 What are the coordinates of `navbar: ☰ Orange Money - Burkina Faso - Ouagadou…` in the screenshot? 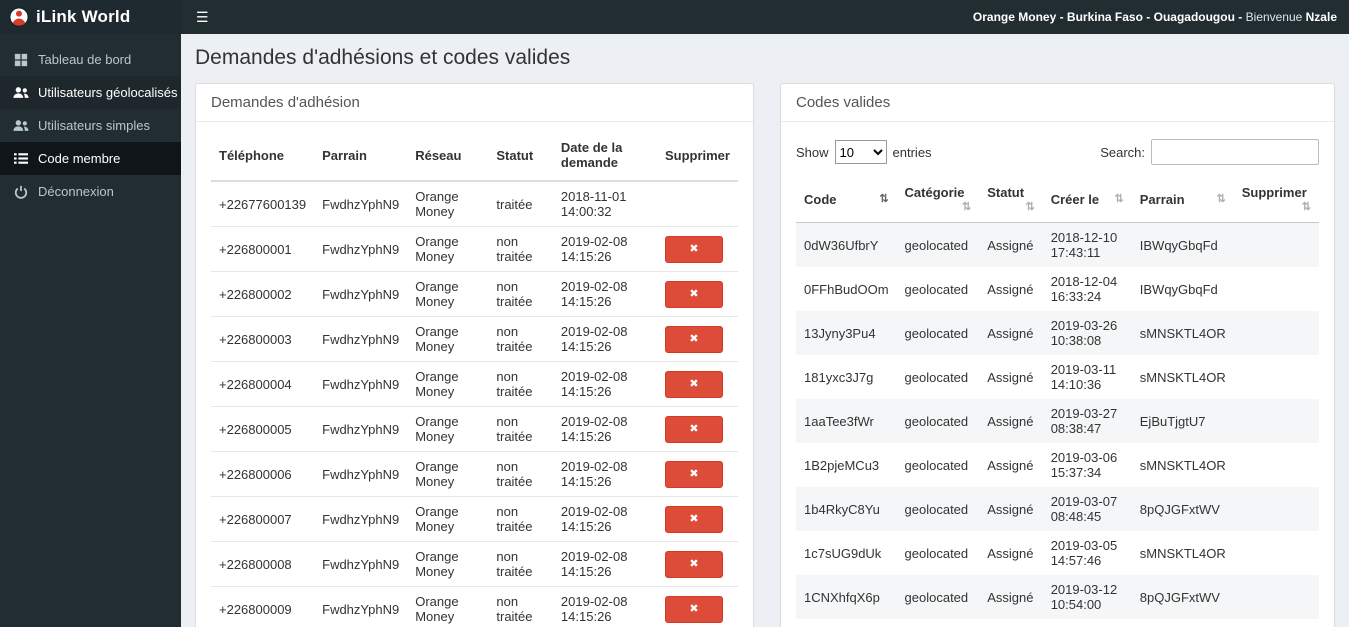 It's located at (765, 17).